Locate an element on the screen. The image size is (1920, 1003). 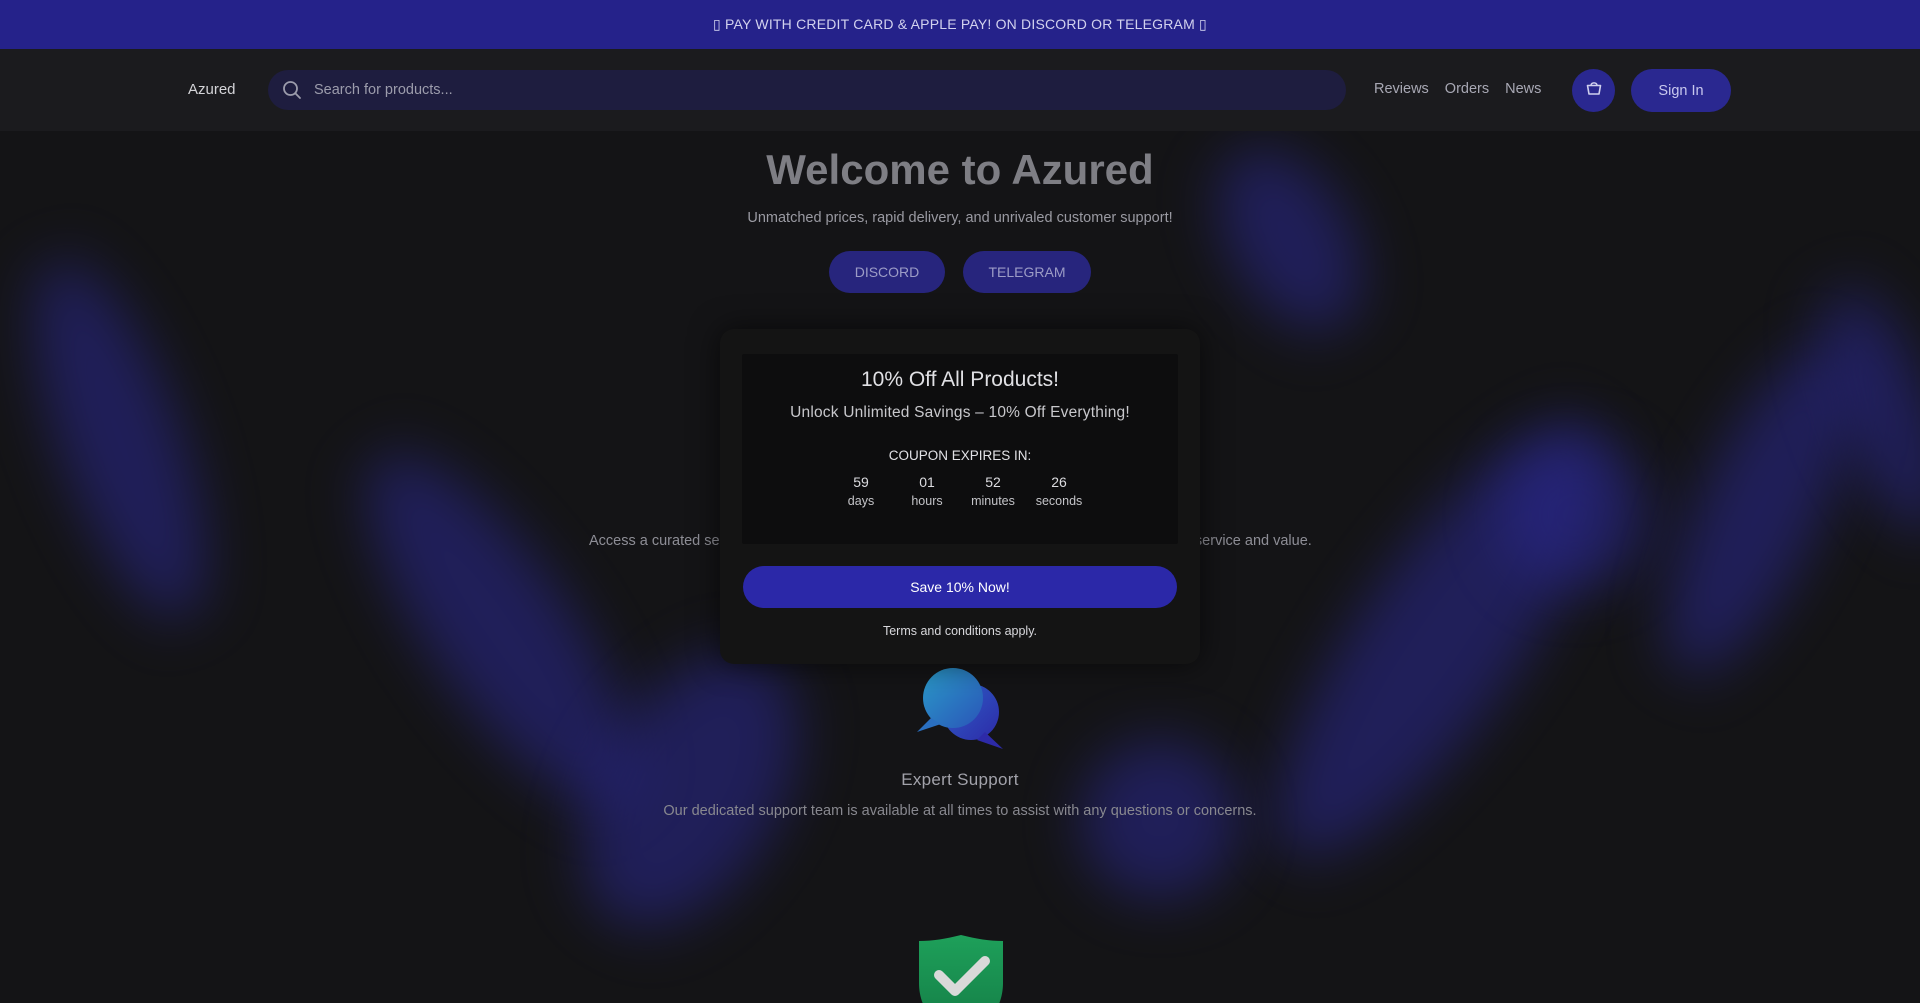
countdown-timer: 59 days 01 hours 52 minutes 26 seconds is located at coordinates (960, 491).